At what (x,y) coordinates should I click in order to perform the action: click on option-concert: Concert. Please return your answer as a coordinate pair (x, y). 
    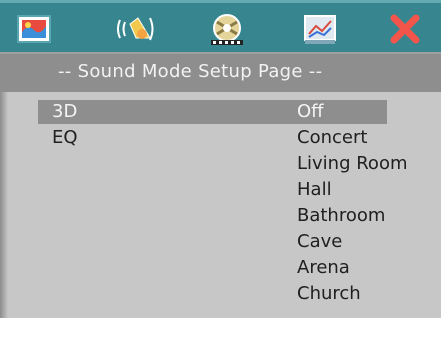
    Looking at the image, I should click on (361, 138).